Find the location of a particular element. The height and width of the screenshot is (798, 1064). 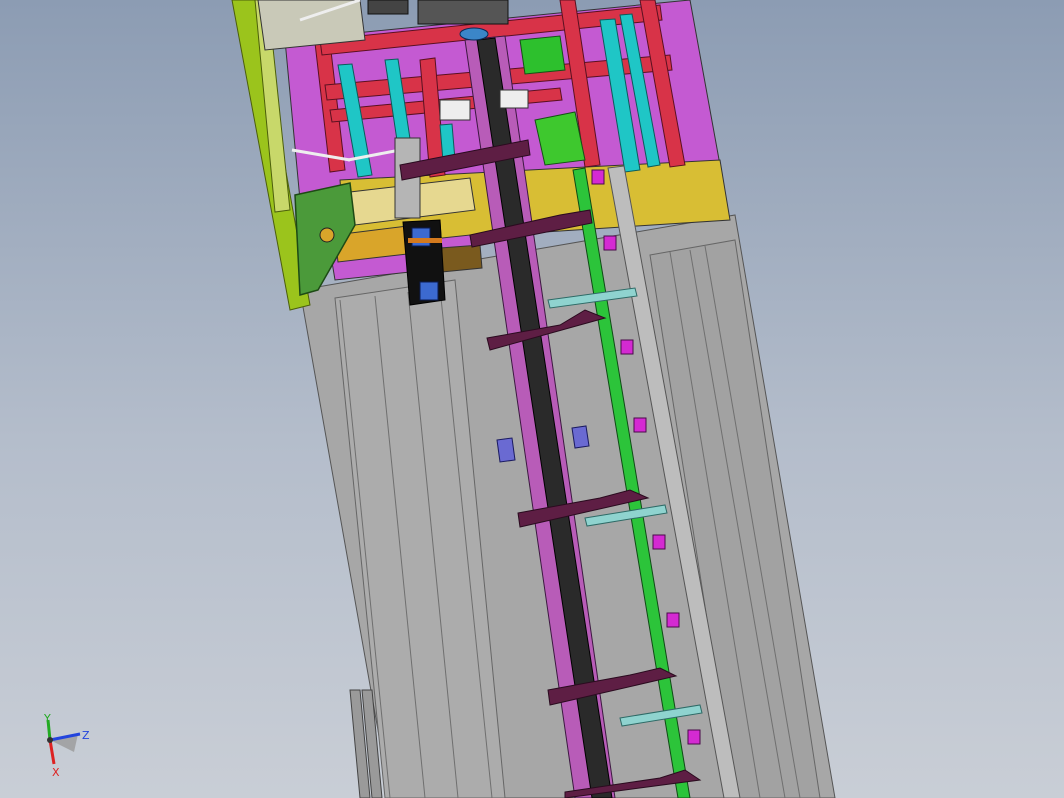

triad-x-label: X is located at coordinates (56, 772).